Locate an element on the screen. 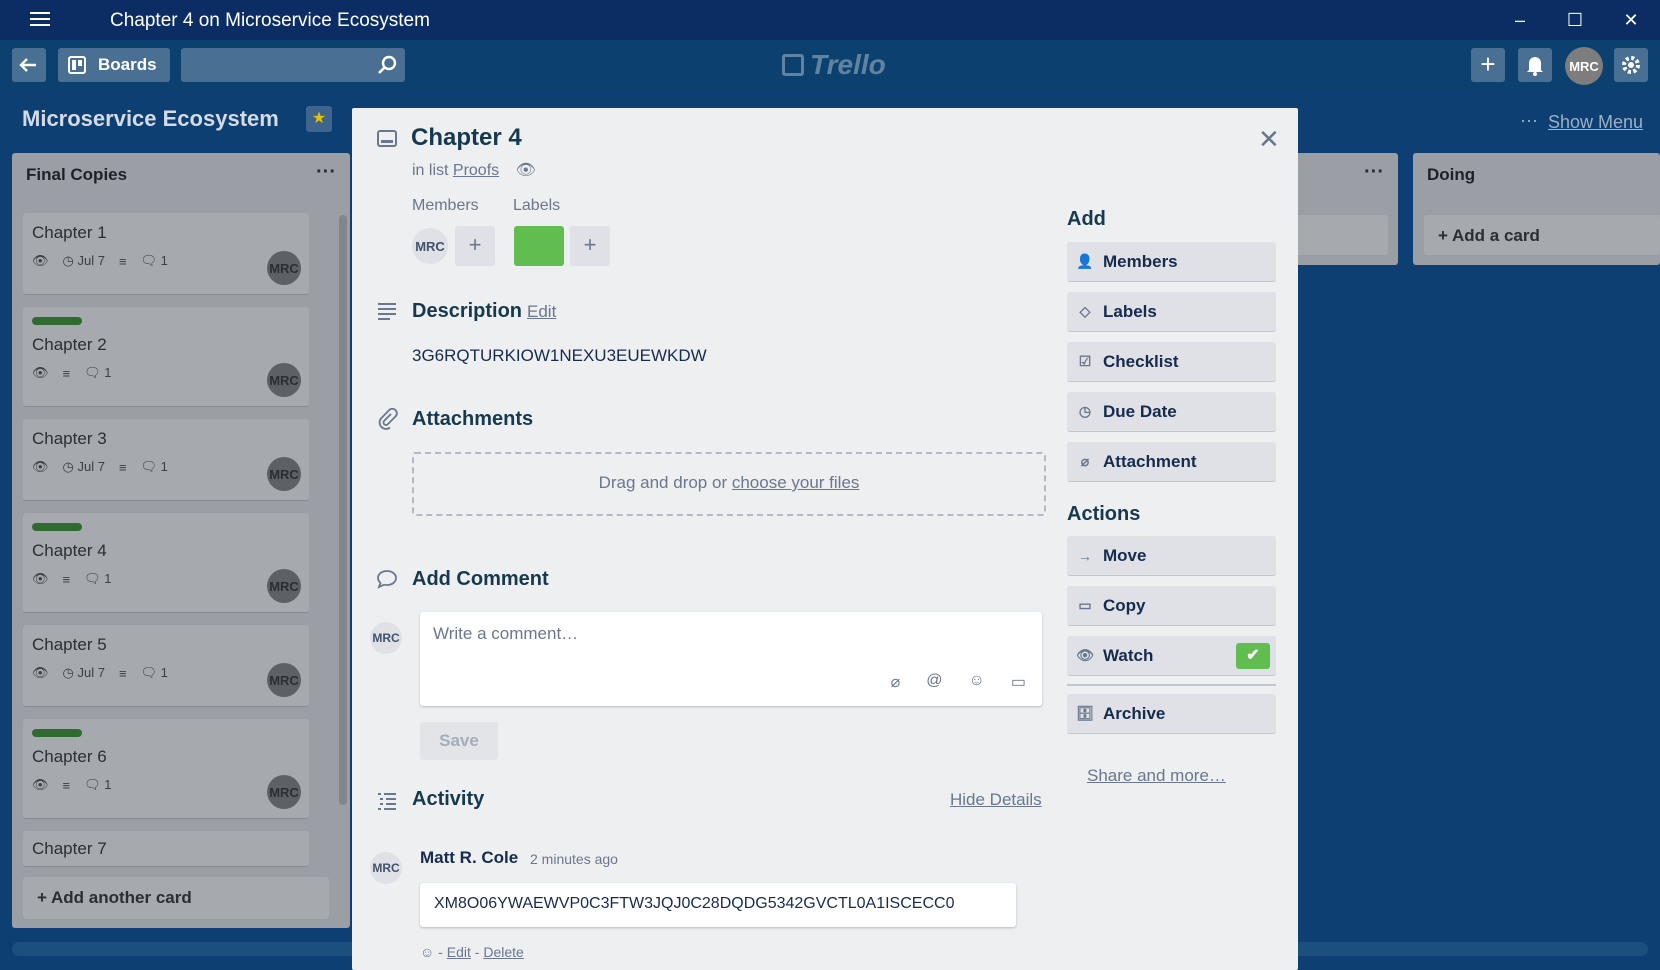  card-chapter-3: Chapter 3 👁 ◷ Jul 7 ≡ 🗨 1 MRC is located at coordinates (166, 460).